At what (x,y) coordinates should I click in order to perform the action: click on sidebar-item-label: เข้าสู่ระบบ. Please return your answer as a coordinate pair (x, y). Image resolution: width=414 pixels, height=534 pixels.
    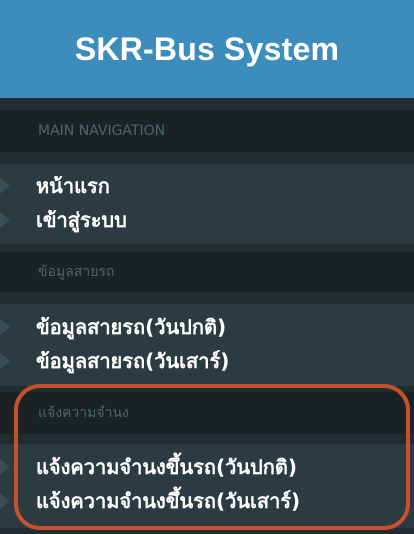
    Looking at the image, I should click on (81, 220).